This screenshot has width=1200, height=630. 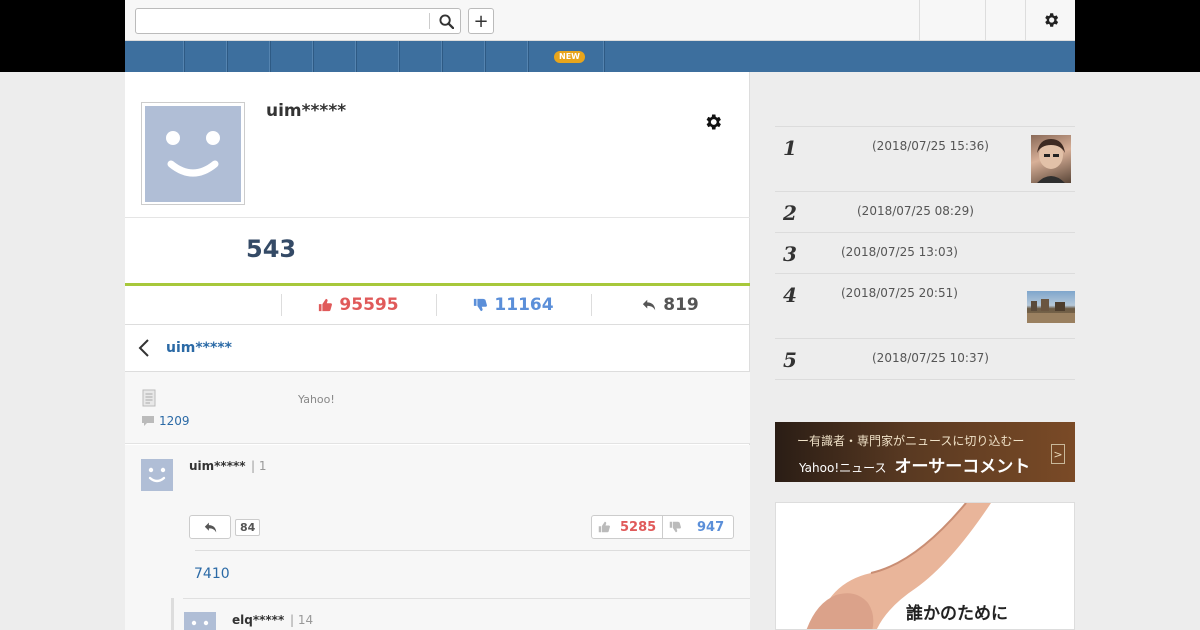 I want to click on ranking-date: (2018/07/25 10:37), so click(x=930, y=358).